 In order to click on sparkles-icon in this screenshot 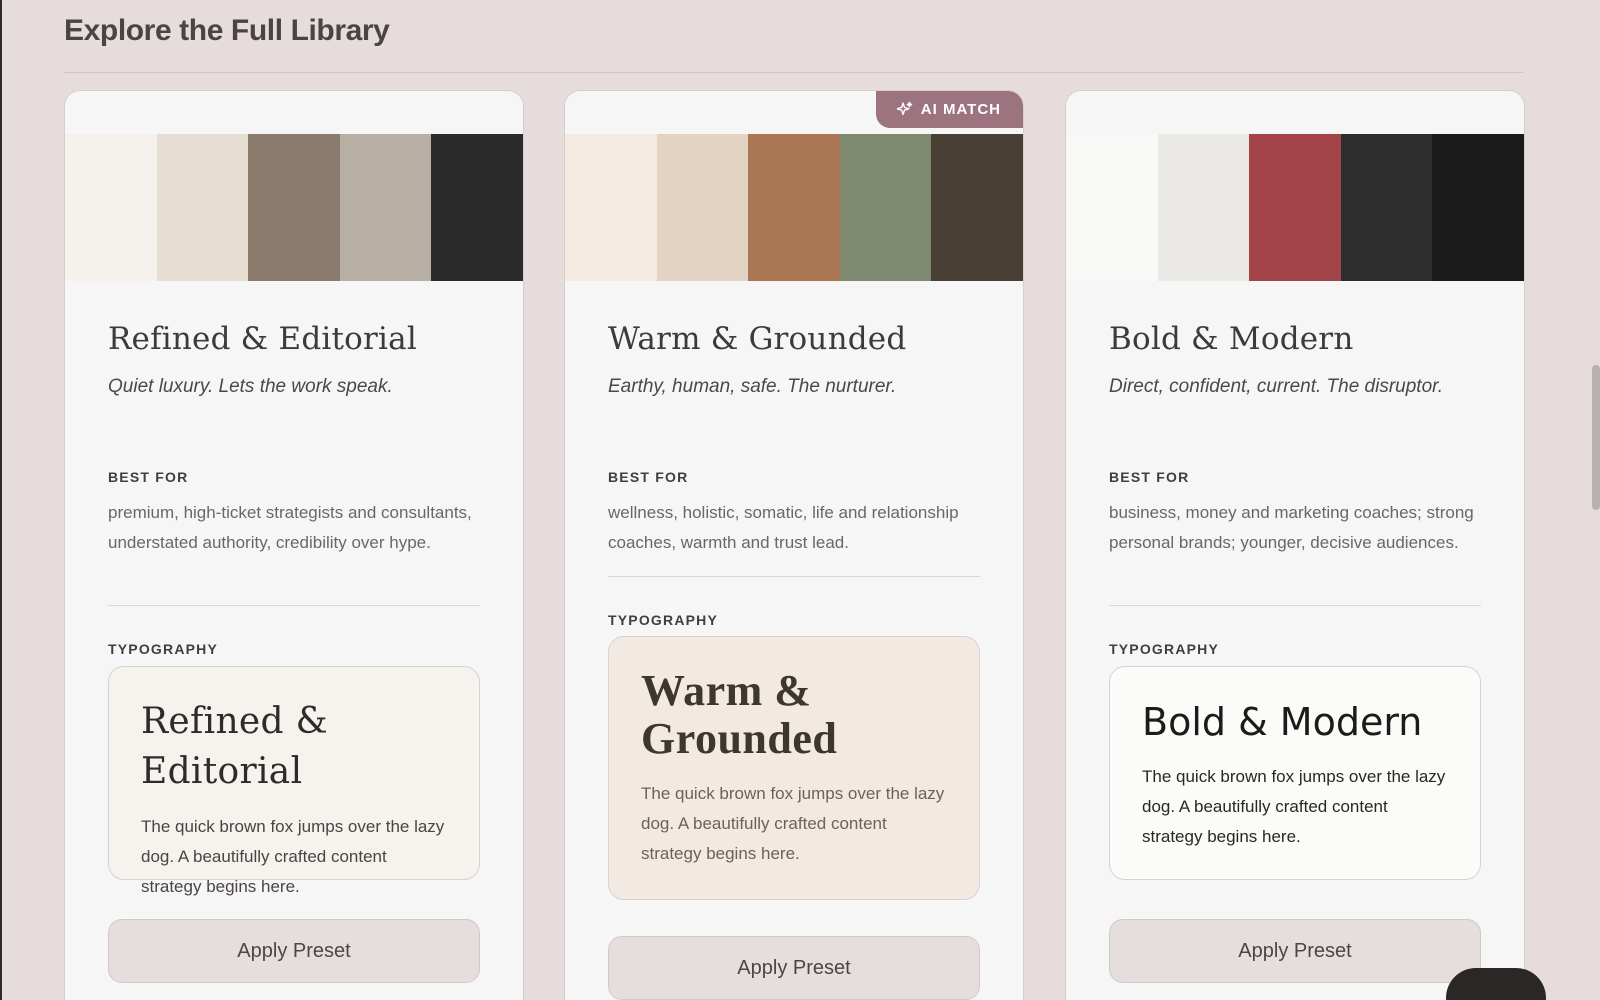, I will do `click(904, 108)`.